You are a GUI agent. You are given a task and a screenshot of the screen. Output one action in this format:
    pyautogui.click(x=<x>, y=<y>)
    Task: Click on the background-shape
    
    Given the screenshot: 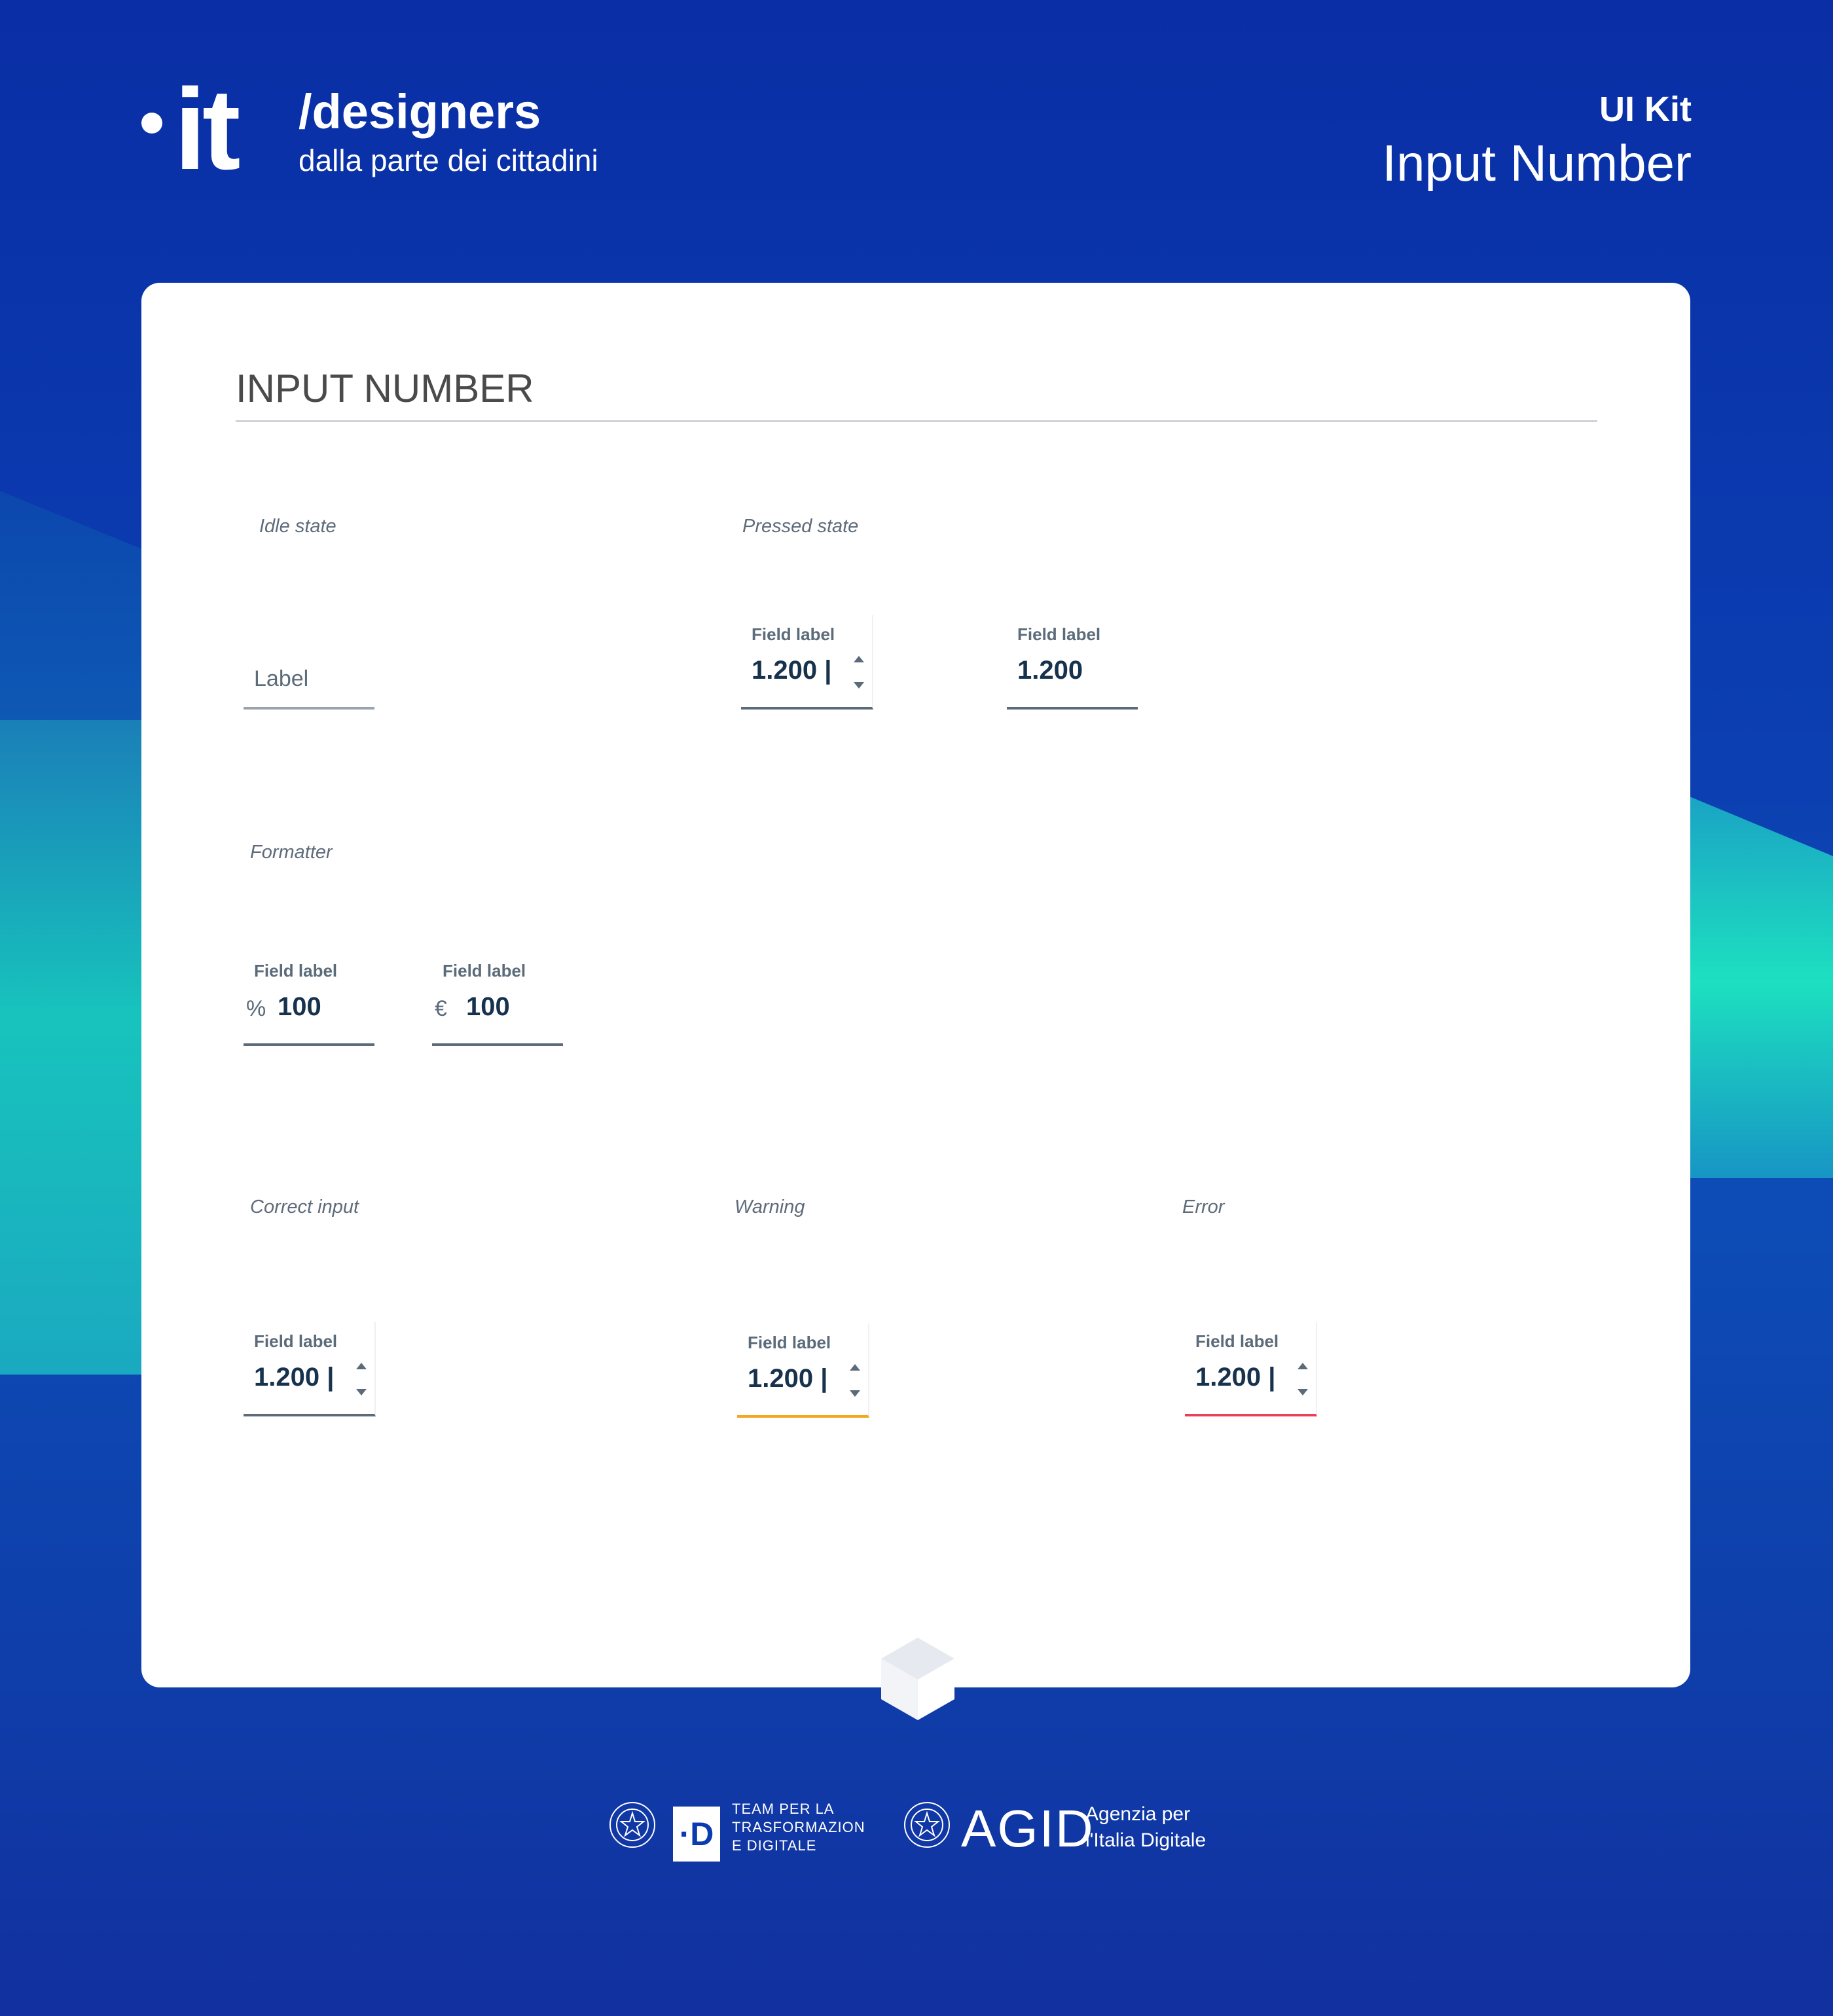 What is the action you would take?
    pyautogui.click(x=72, y=1047)
    